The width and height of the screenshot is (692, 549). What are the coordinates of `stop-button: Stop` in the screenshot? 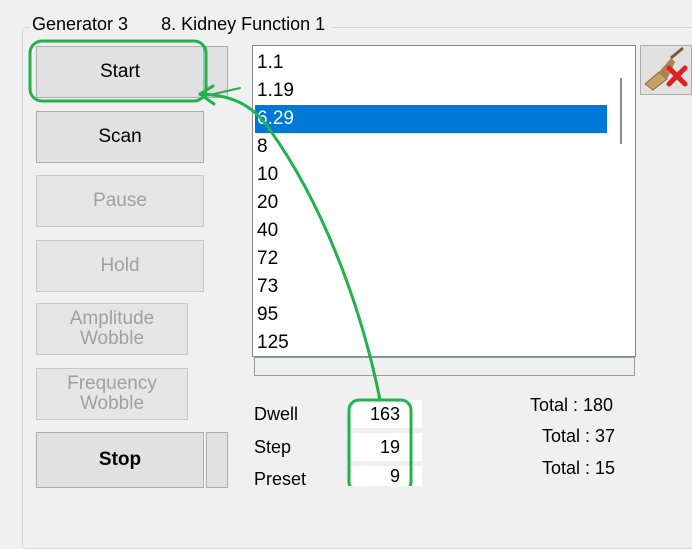 It's located at (120, 460).